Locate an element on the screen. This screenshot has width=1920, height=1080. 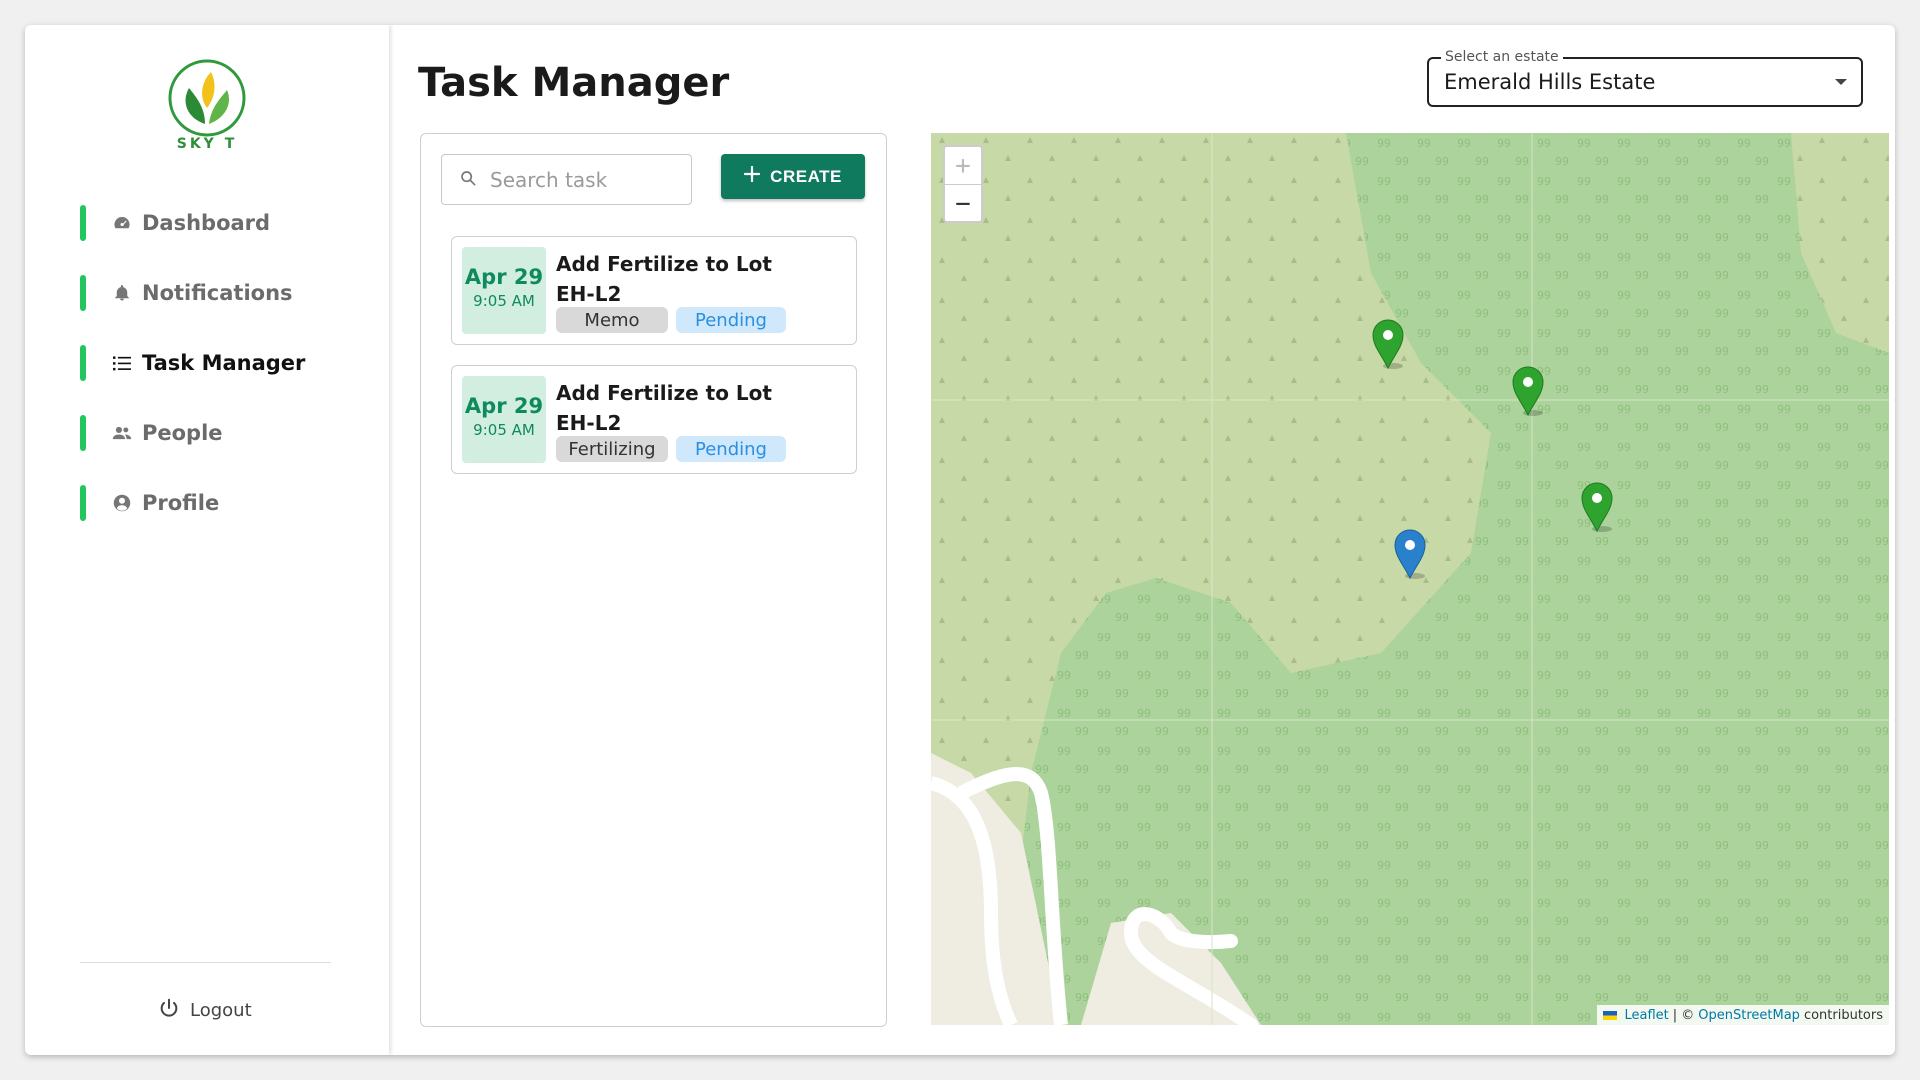
estate-select-label: Select an estate is located at coordinates (1502, 57).